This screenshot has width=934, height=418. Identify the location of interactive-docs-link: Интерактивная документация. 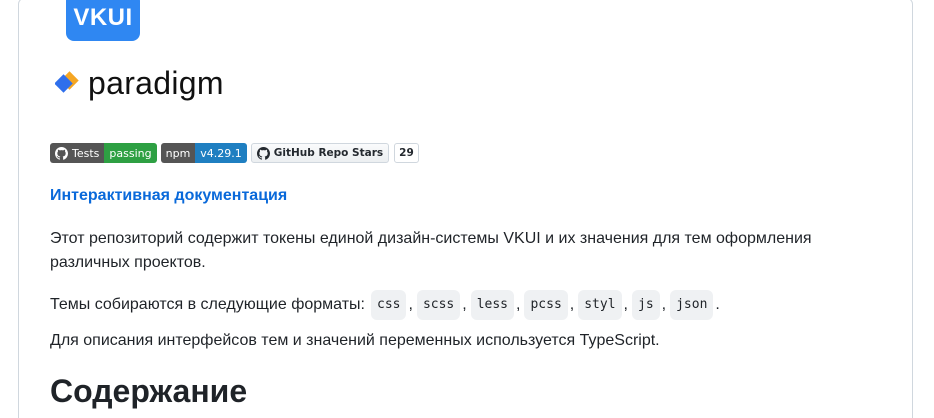
(168, 196).